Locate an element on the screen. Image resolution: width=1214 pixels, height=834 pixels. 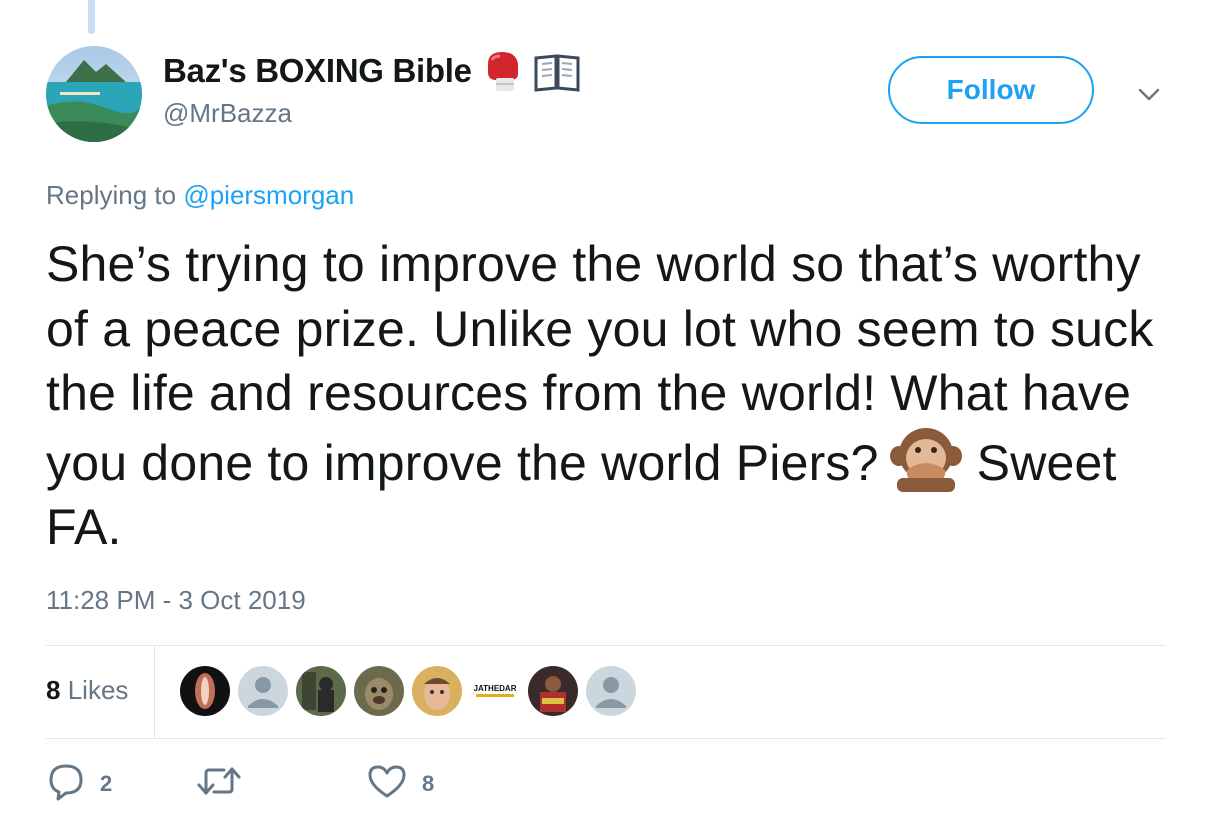
reply-button: 2 is located at coordinates (79, 784).